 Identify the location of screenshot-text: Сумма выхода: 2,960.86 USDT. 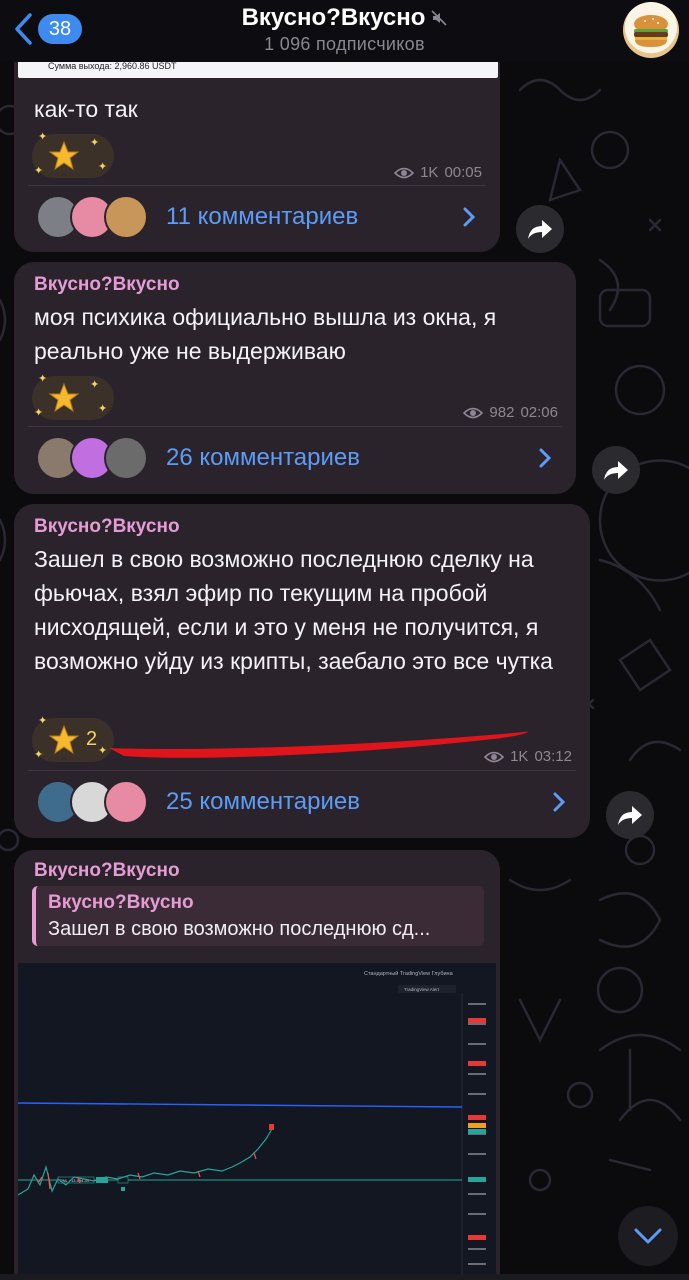
(112, 66).